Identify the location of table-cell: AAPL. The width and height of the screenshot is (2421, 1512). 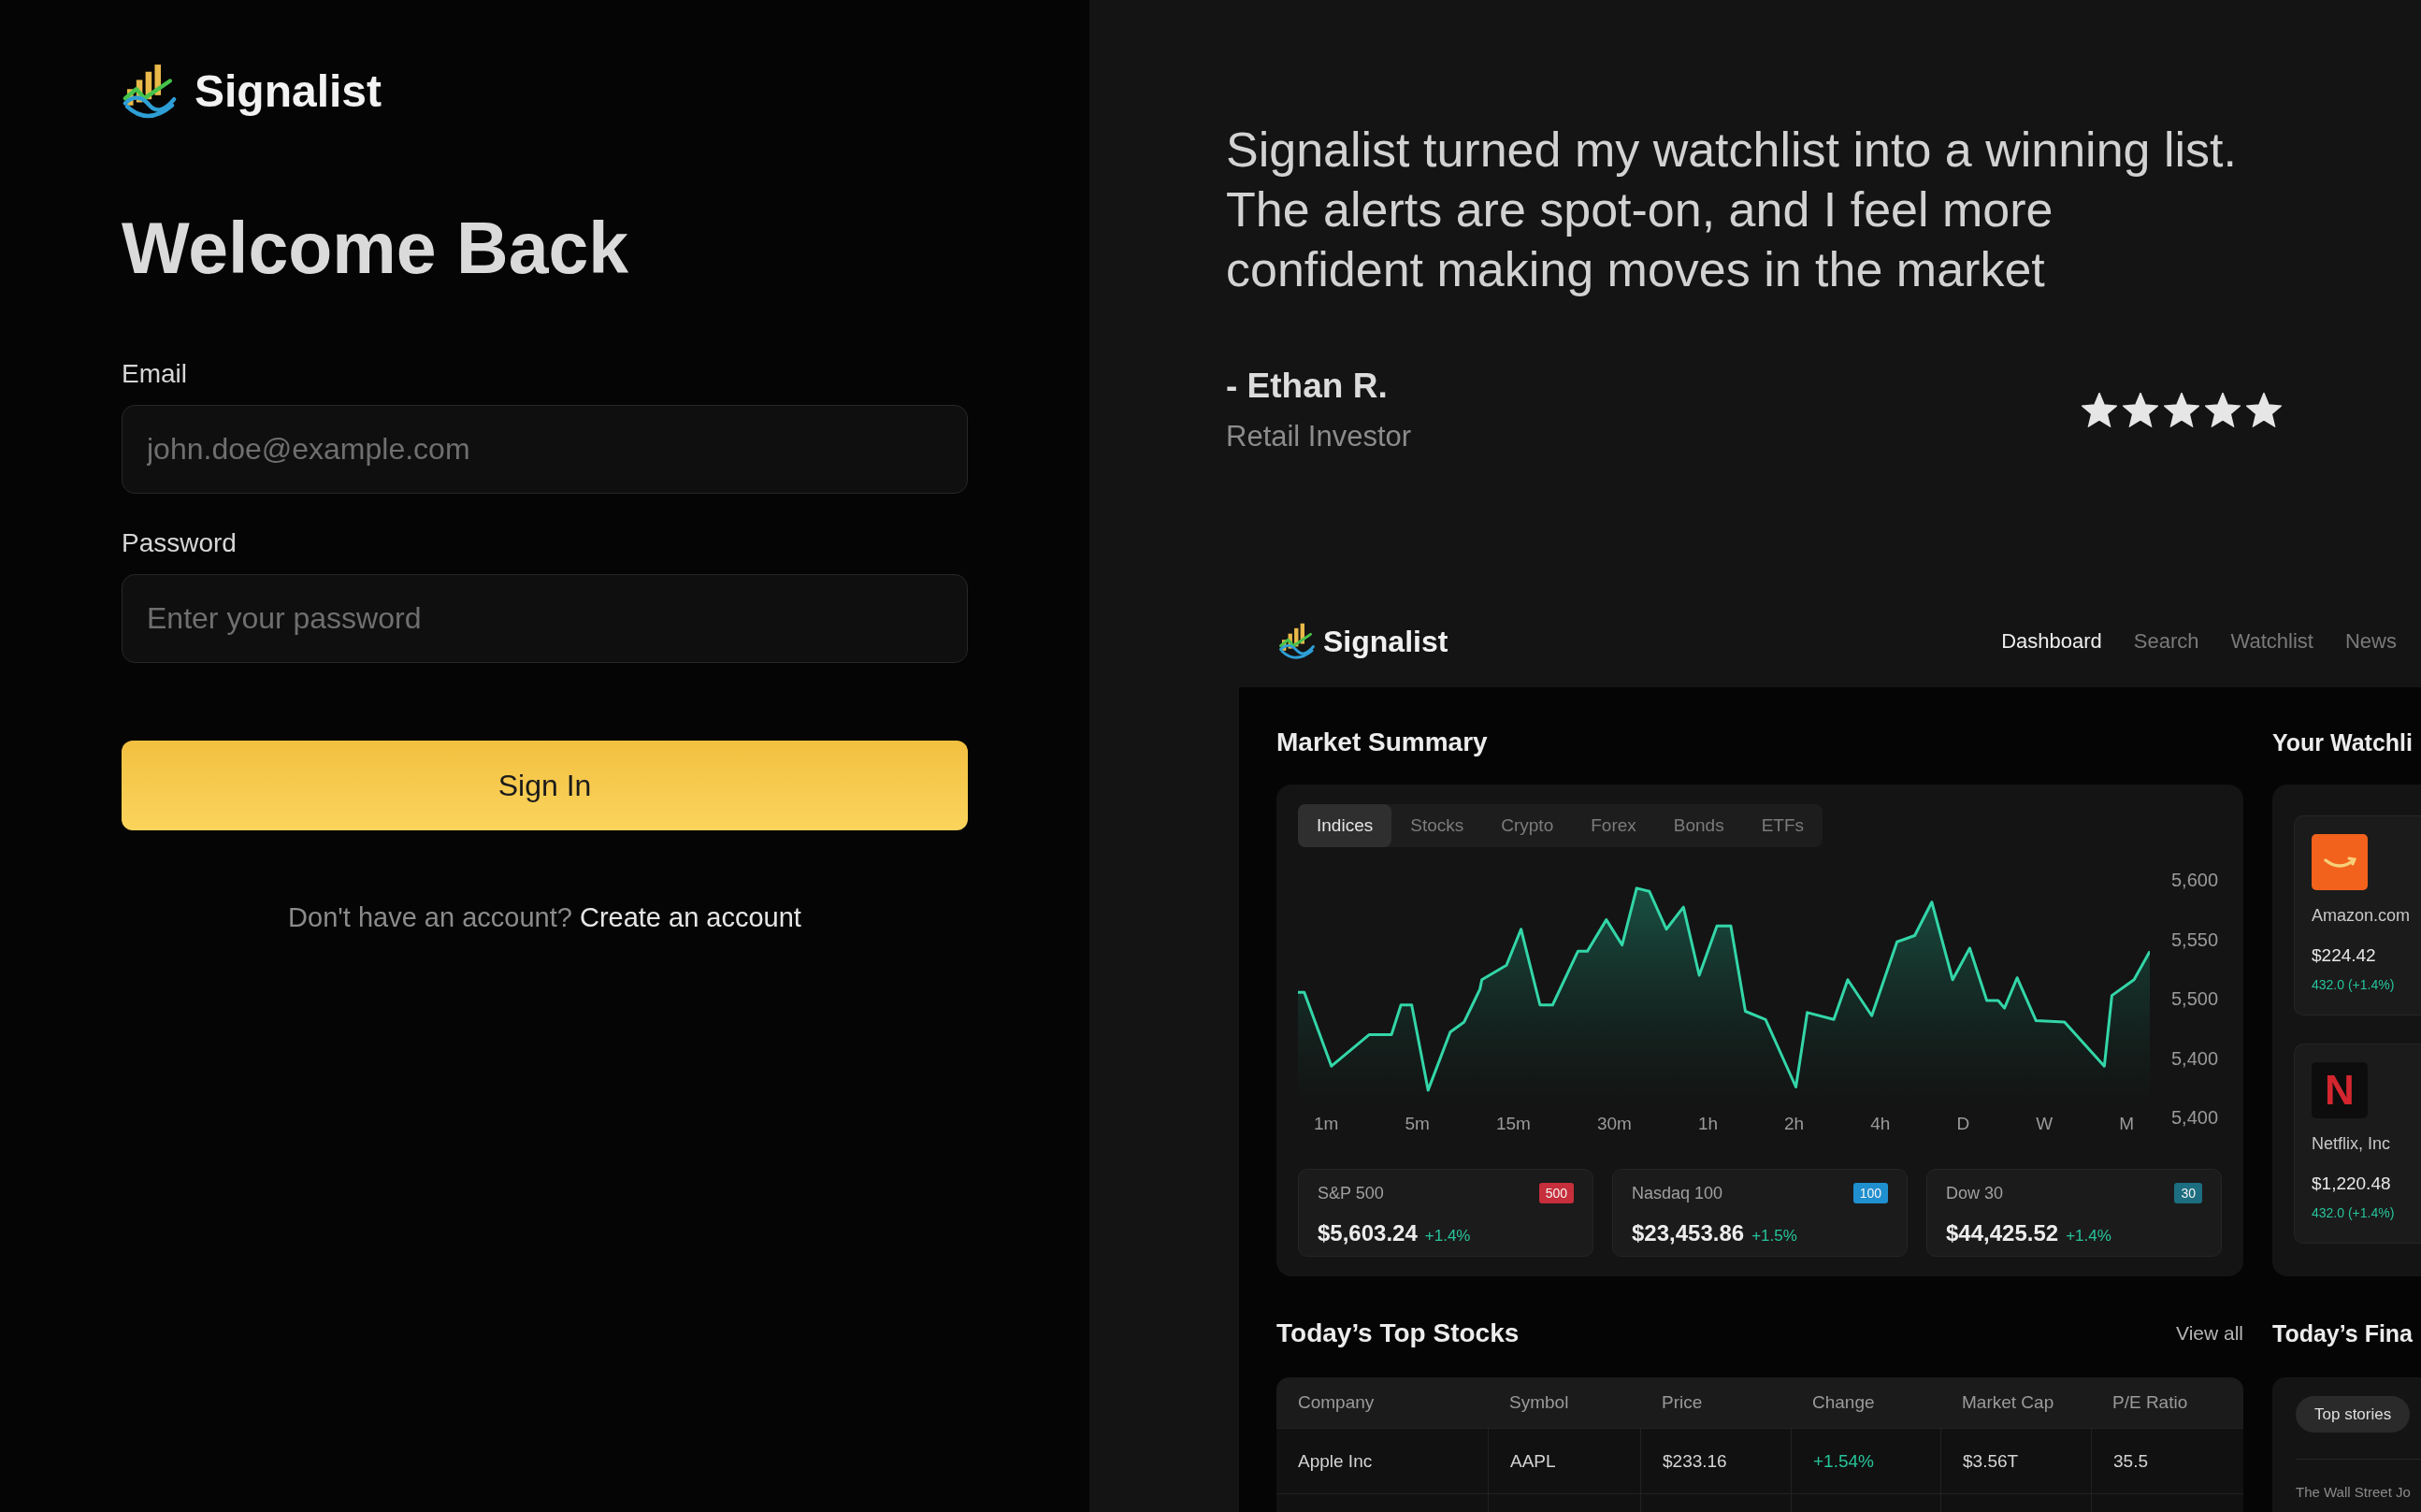
(1533, 1461).